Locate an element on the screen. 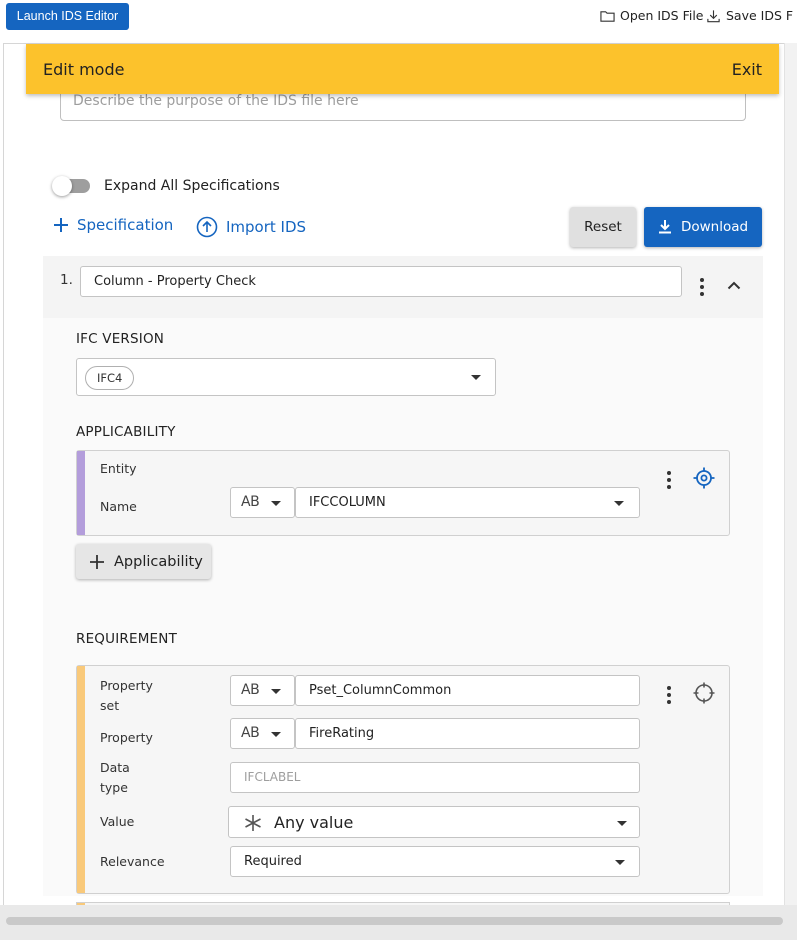 The height and width of the screenshot is (940, 797). add-specification-button: Specification is located at coordinates (113, 225).